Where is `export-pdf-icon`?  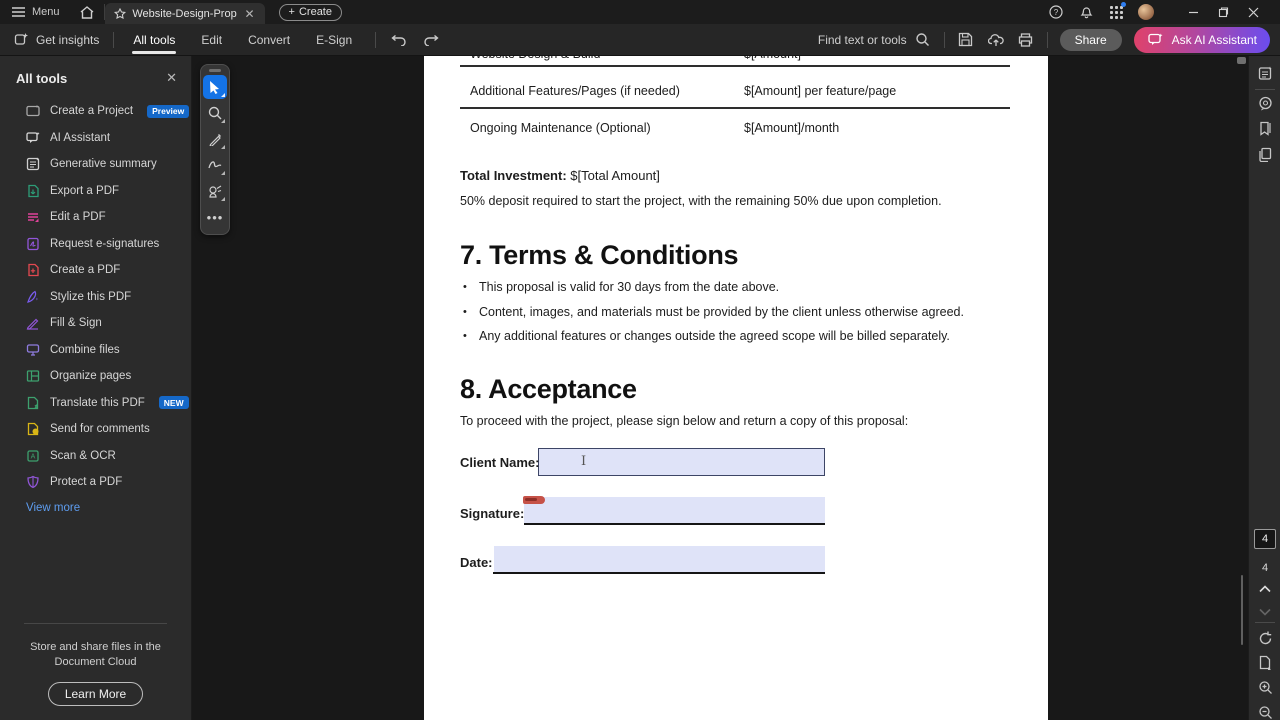
export-pdf-icon is located at coordinates (33, 191).